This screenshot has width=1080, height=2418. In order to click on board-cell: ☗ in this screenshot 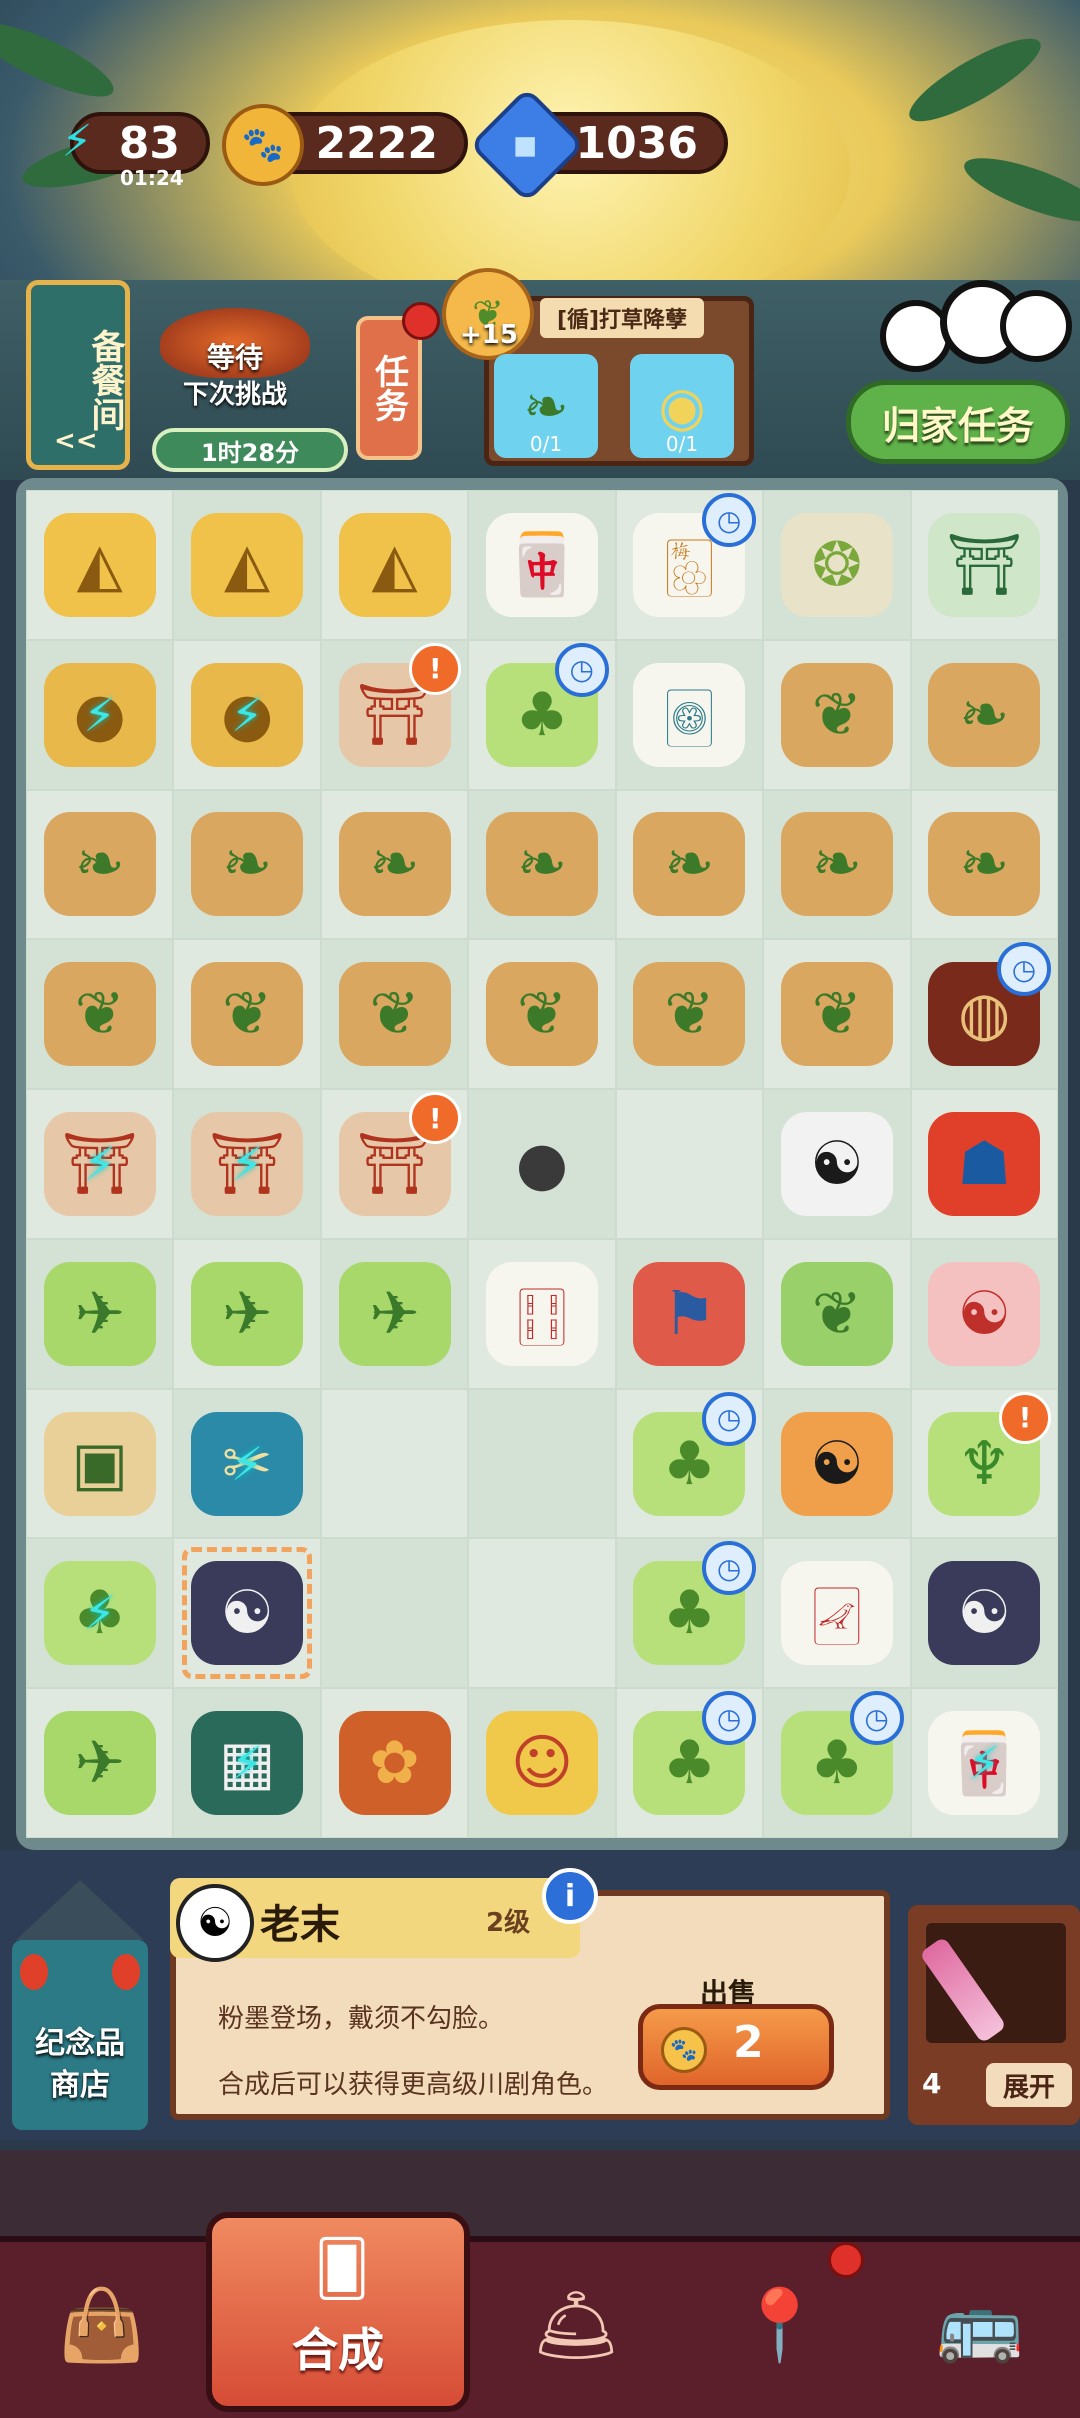, I will do `click(984, 1164)`.